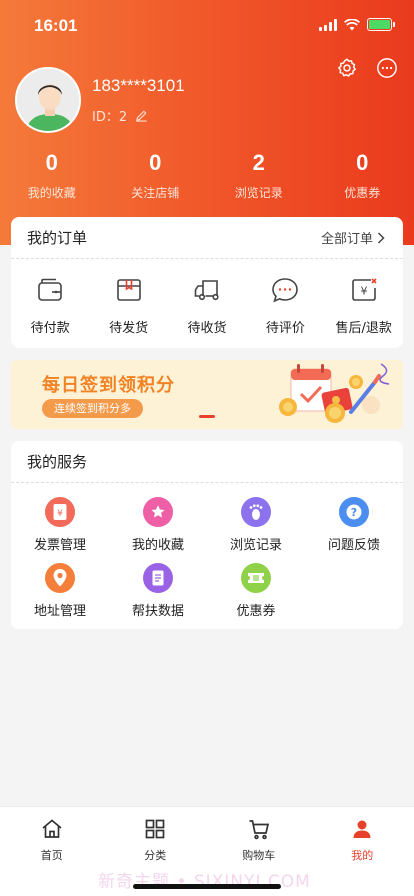 Image resolution: width=414 pixels, height=896 pixels. I want to click on settings-button, so click(347, 68).